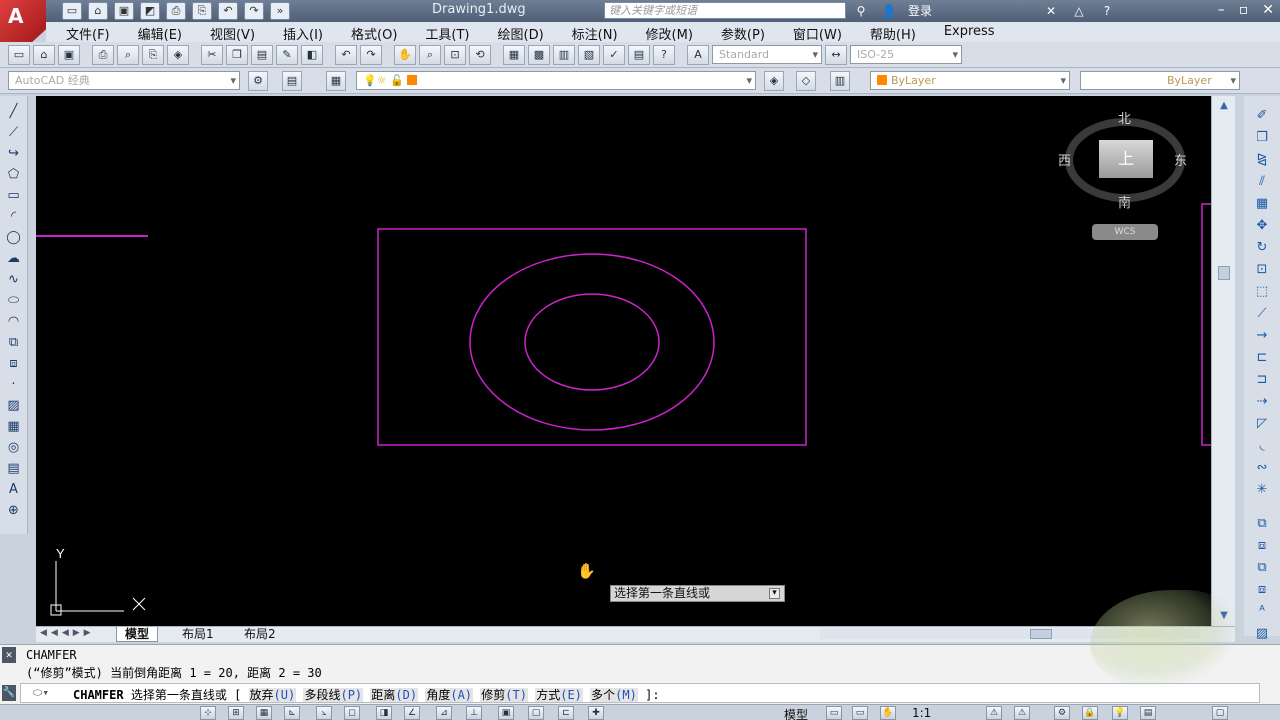  Describe the element at coordinates (150, 11) in the screenshot. I see `save-as-icon: ◩` at that location.